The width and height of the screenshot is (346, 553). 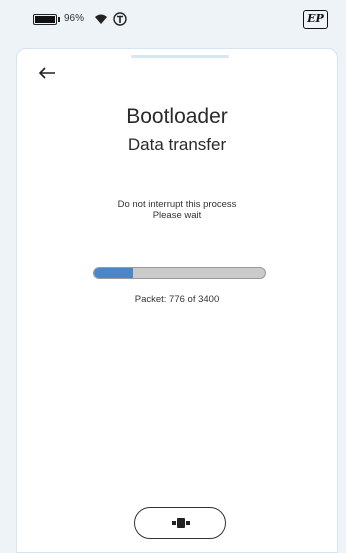 I want to click on packet-counter: Packet: 776 of 3400, so click(x=177, y=299).